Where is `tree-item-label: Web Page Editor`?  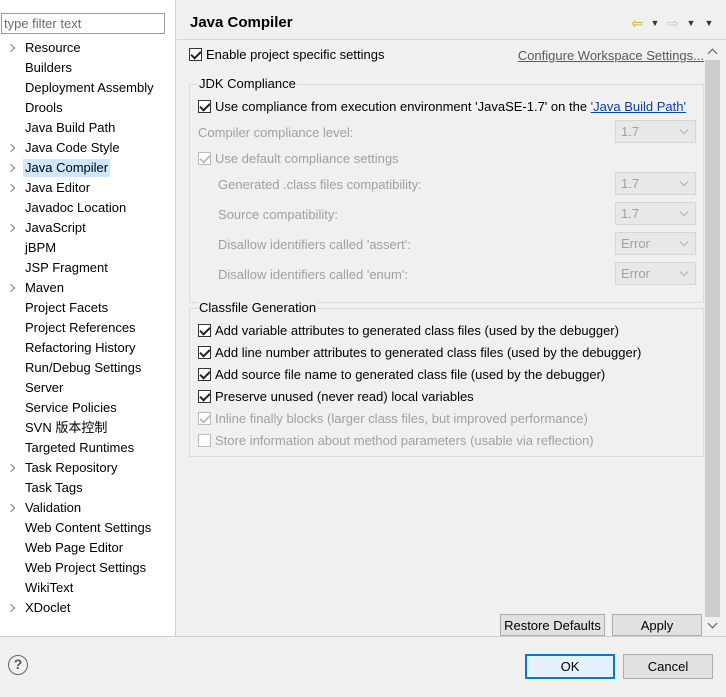
tree-item-label: Web Page Editor is located at coordinates (74, 547).